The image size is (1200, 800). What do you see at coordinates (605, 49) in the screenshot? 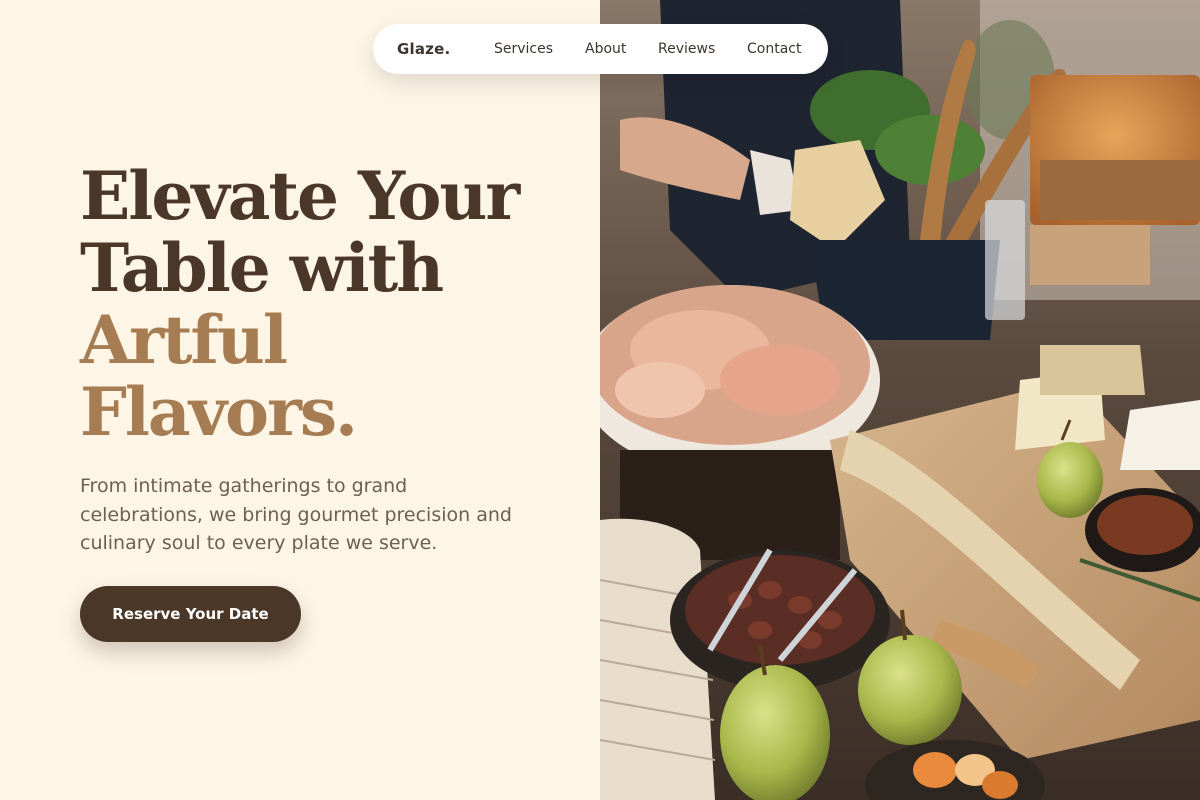
I see `nav-item-about: About` at bounding box center [605, 49].